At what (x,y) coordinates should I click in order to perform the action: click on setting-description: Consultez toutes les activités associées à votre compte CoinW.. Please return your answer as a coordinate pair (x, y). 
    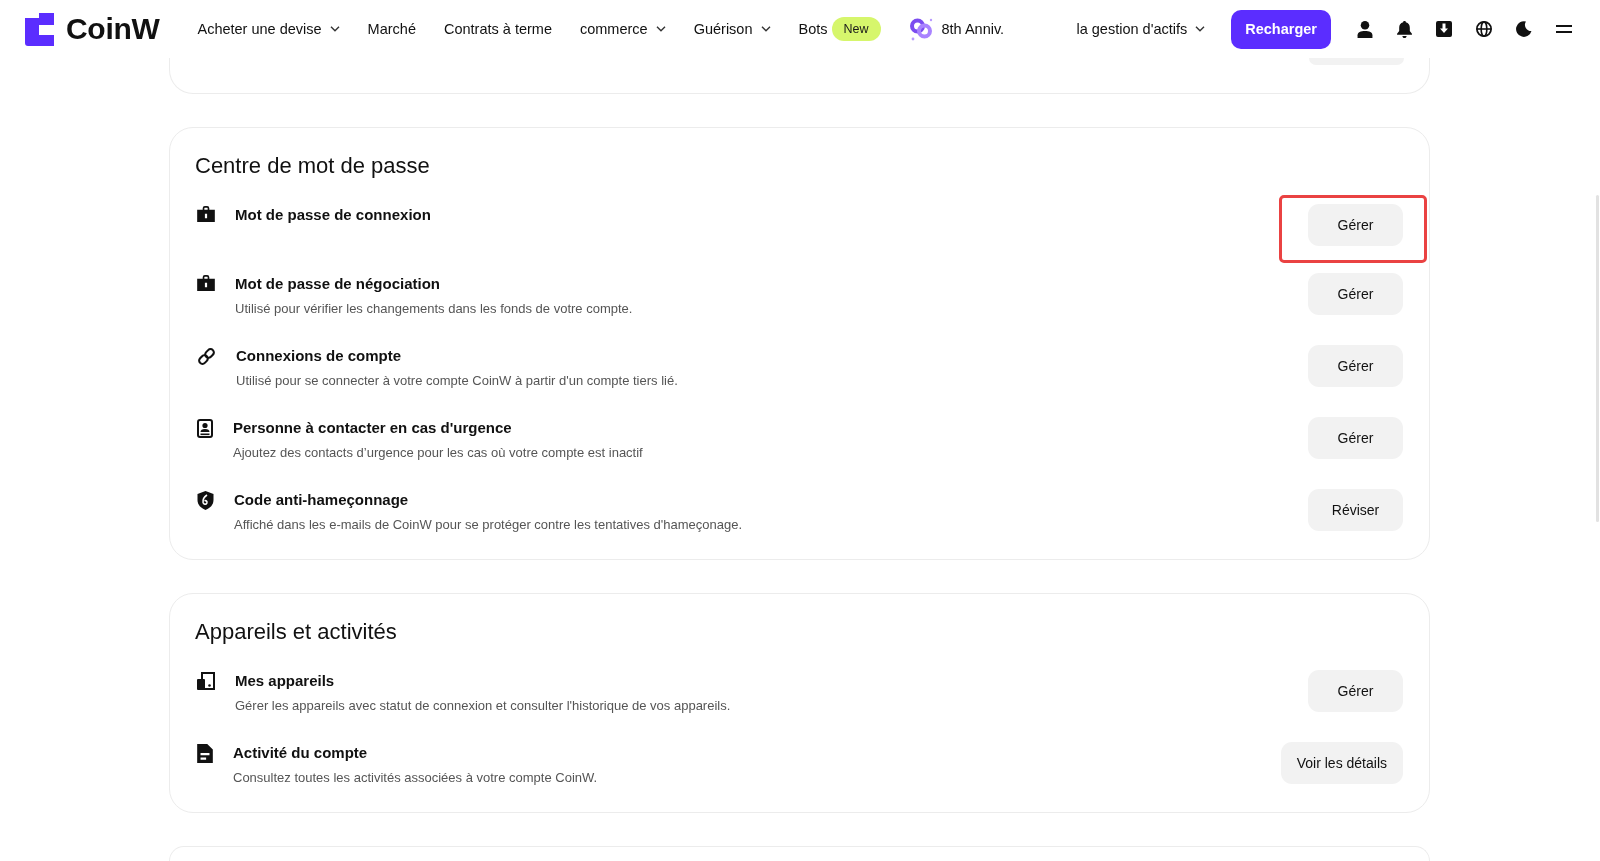
    Looking at the image, I should click on (416, 778).